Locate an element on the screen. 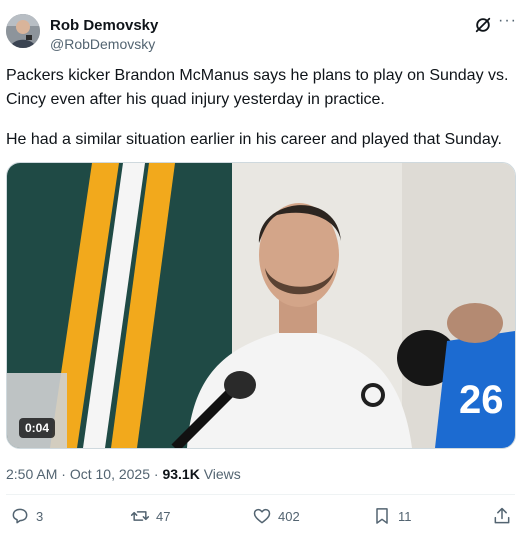  author-name: Rob Demovsky is located at coordinates (104, 25).